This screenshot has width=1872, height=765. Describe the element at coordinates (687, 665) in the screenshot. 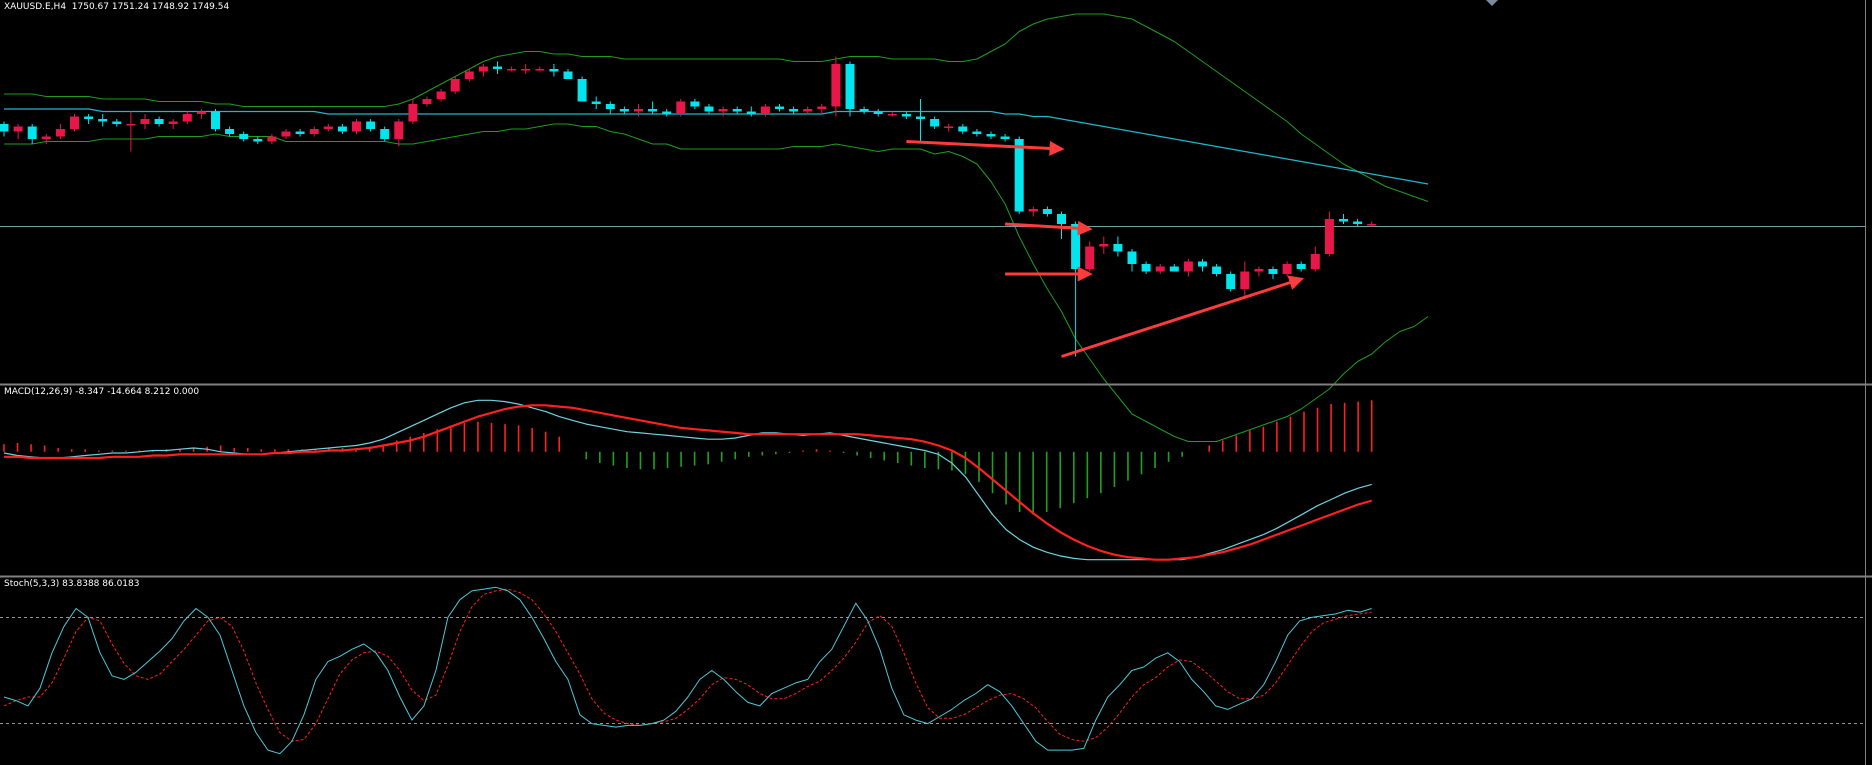

I see `stochastic-signal-line` at that location.